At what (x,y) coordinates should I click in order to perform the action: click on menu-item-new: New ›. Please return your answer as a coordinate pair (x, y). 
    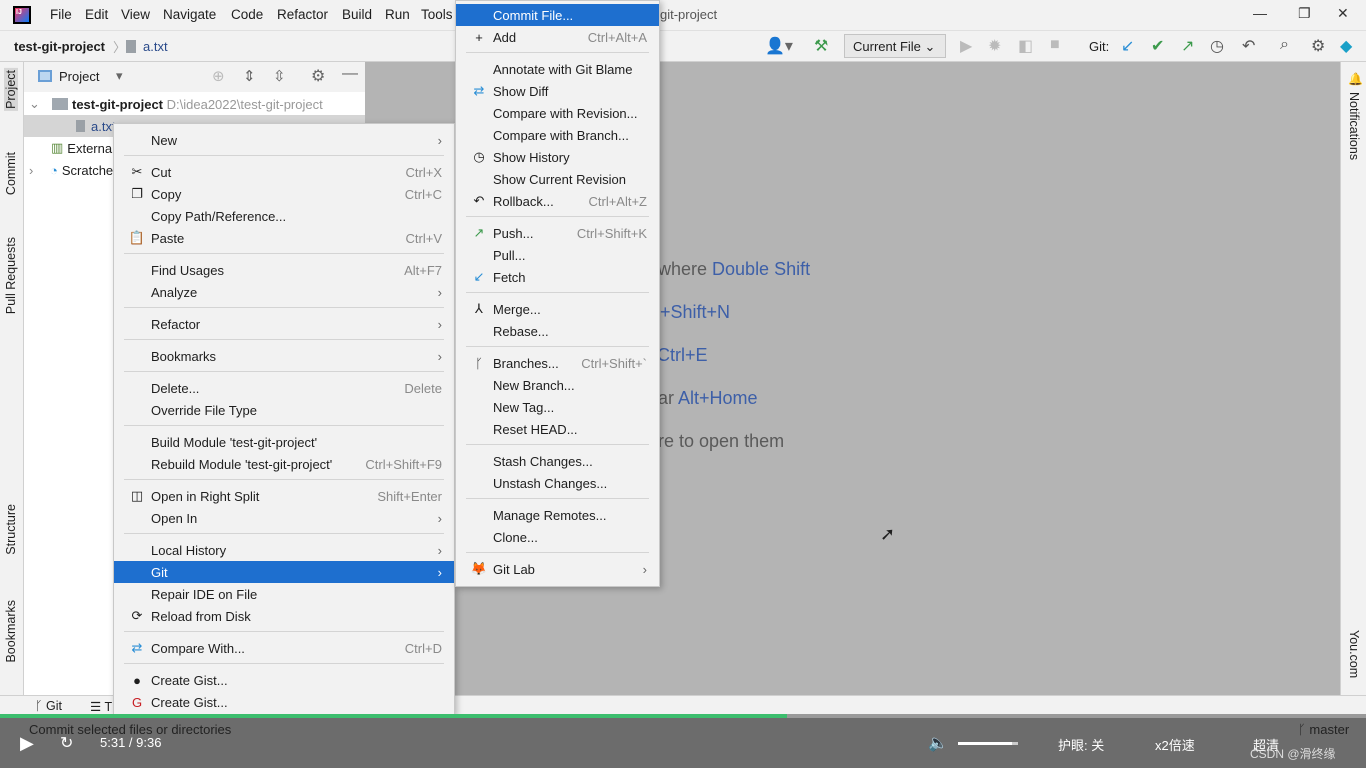
    Looking at the image, I should click on (284, 140).